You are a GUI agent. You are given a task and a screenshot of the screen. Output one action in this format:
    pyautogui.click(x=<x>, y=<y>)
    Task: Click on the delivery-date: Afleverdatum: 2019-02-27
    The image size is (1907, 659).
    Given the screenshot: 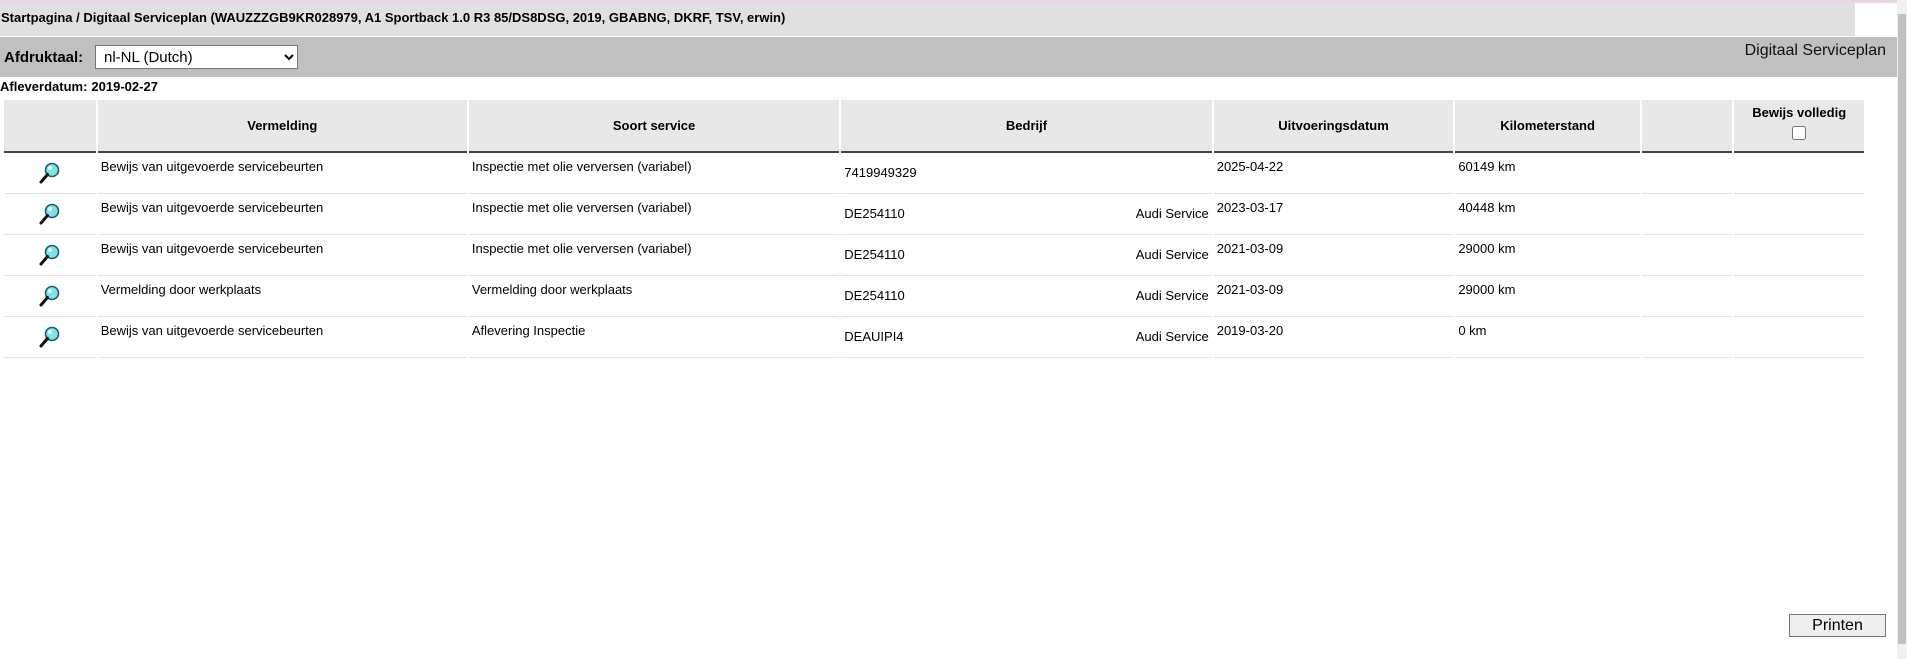 What is the action you would take?
    pyautogui.click(x=79, y=86)
    